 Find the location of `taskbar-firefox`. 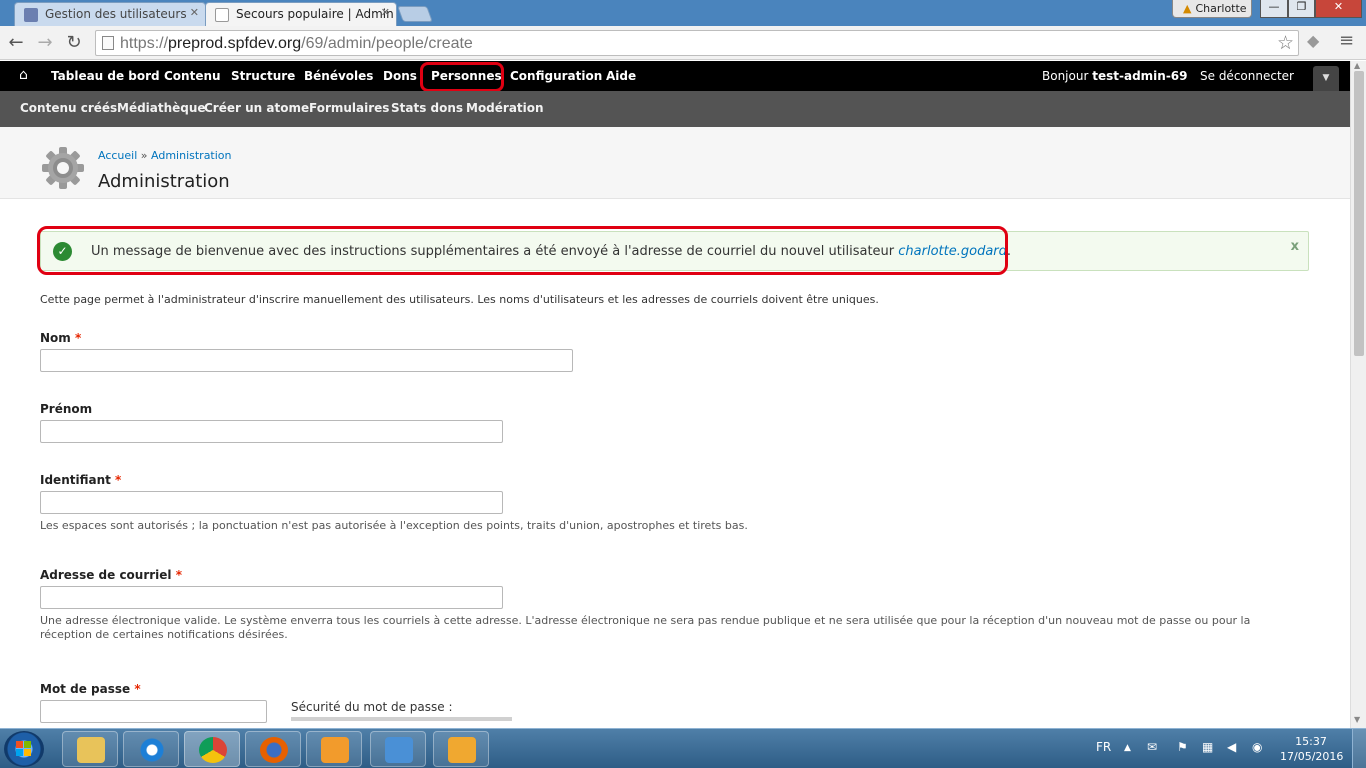

taskbar-firefox is located at coordinates (273, 749).